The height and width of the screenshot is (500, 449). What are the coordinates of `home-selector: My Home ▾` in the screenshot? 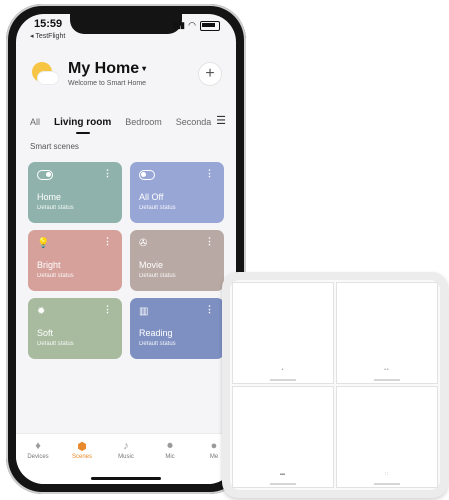 It's located at (107, 69).